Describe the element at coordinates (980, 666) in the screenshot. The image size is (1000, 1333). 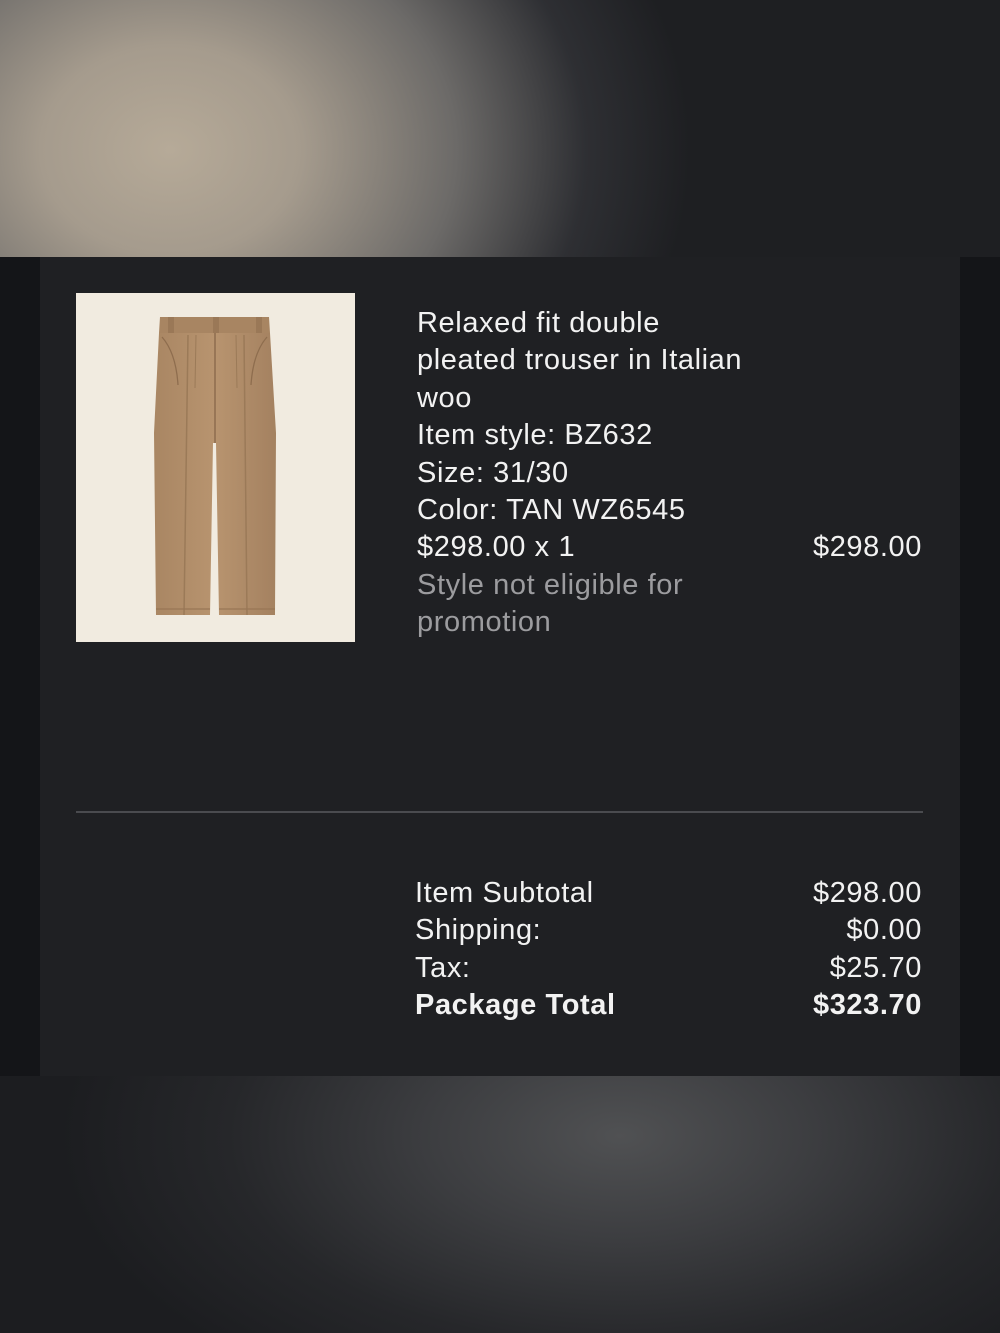
I see `right-margin` at that location.